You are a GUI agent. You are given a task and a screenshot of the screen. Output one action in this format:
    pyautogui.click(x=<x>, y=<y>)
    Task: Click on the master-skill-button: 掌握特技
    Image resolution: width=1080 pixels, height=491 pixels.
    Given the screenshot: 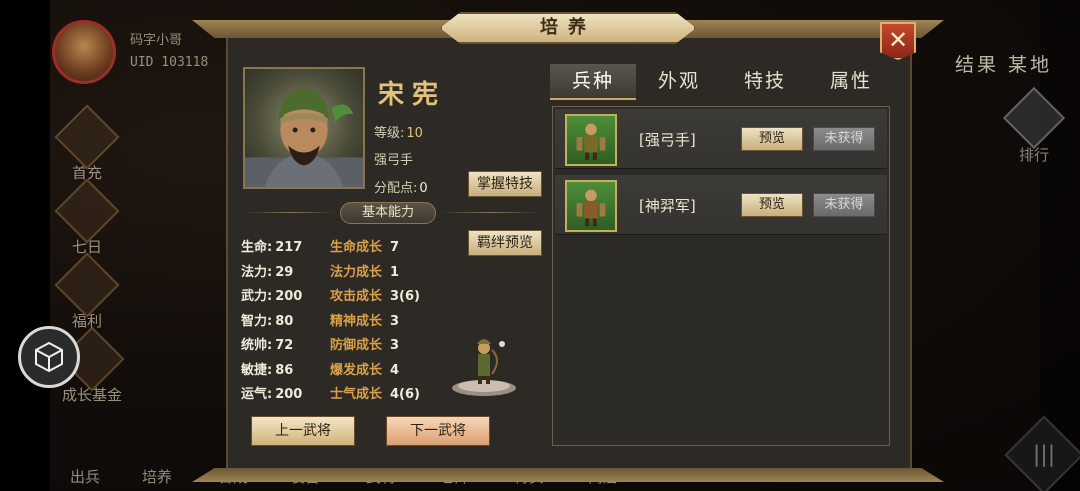 What is the action you would take?
    pyautogui.click(x=505, y=184)
    